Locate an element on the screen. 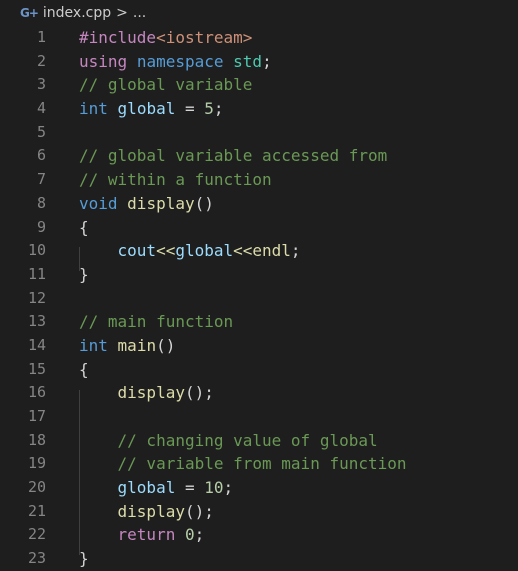 The height and width of the screenshot is (571, 518). code-line: 5 is located at coordinates (259, 133).